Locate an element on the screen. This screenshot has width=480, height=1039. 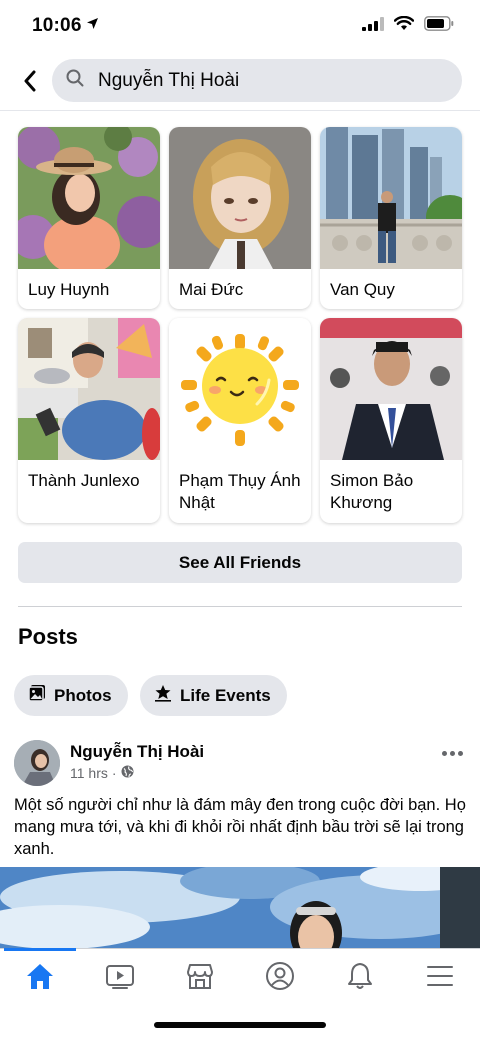
search-icon is located at coordinates (75, 80).